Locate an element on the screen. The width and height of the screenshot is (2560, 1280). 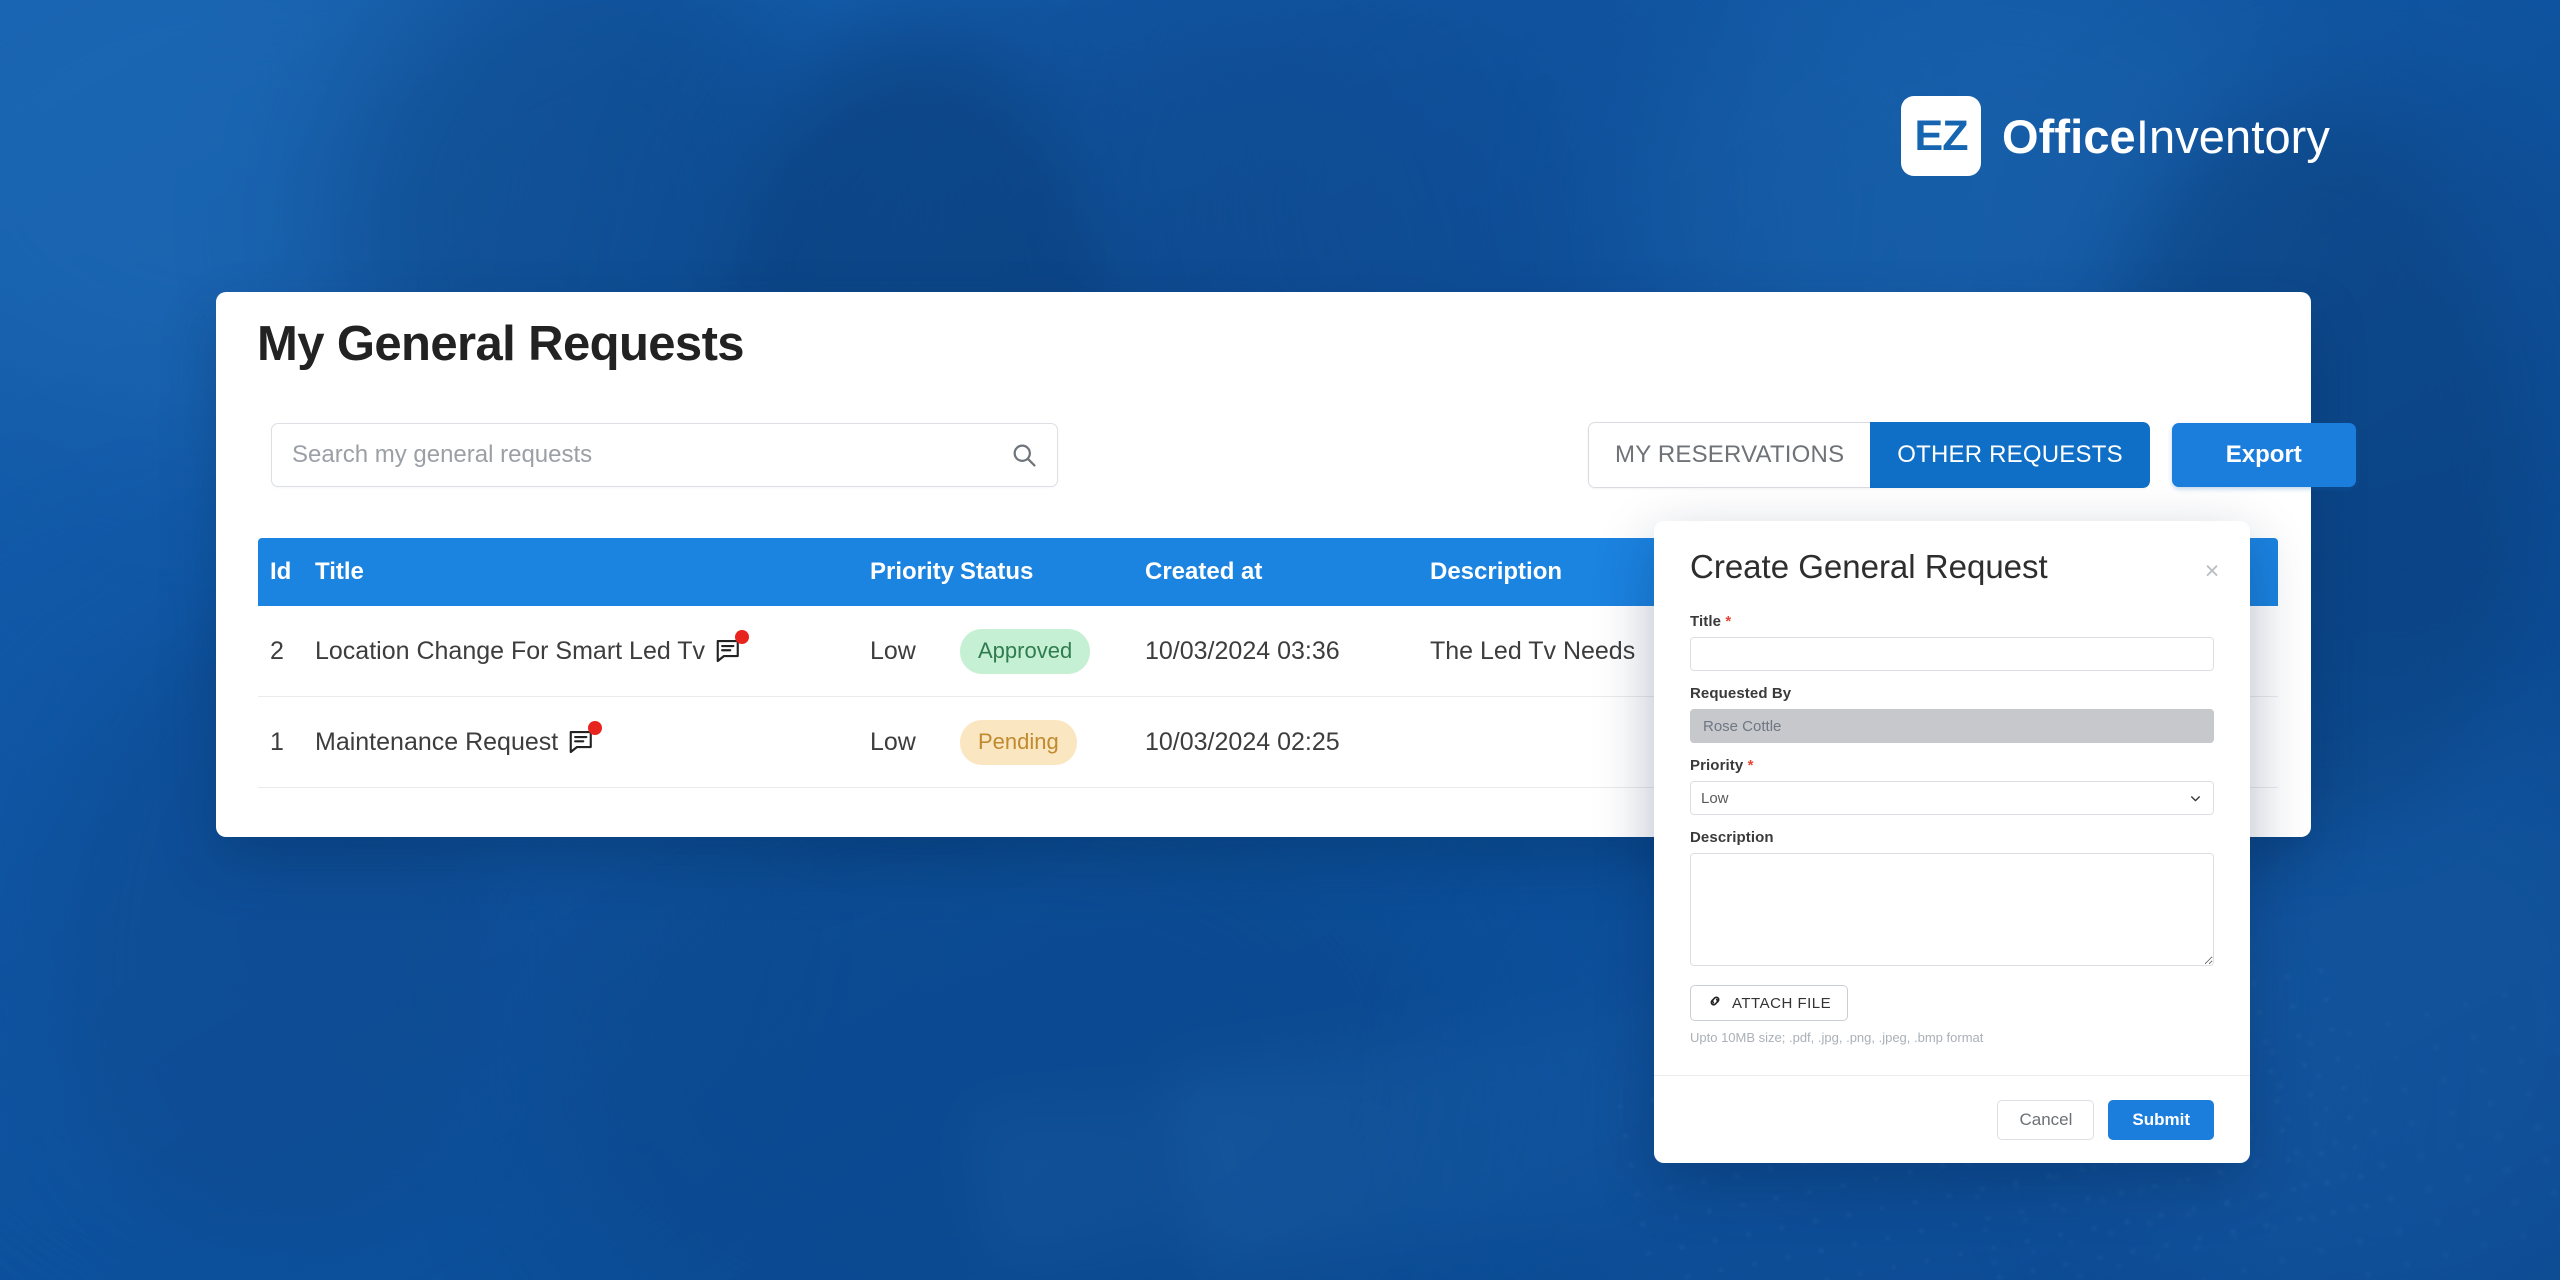
attach-file-button: ATTACH FILE is located at coordinates (1769, 1003).